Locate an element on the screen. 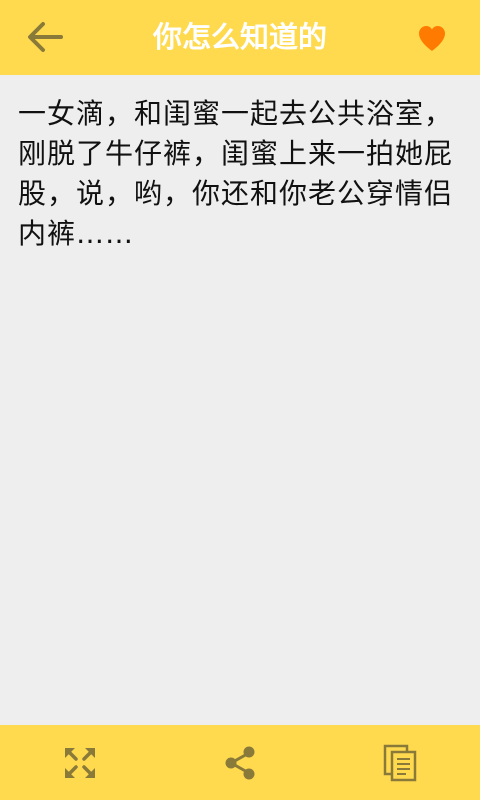 This screenshot has height=800, width=480. bottom-action-bar is located at coordinates (240, 762).